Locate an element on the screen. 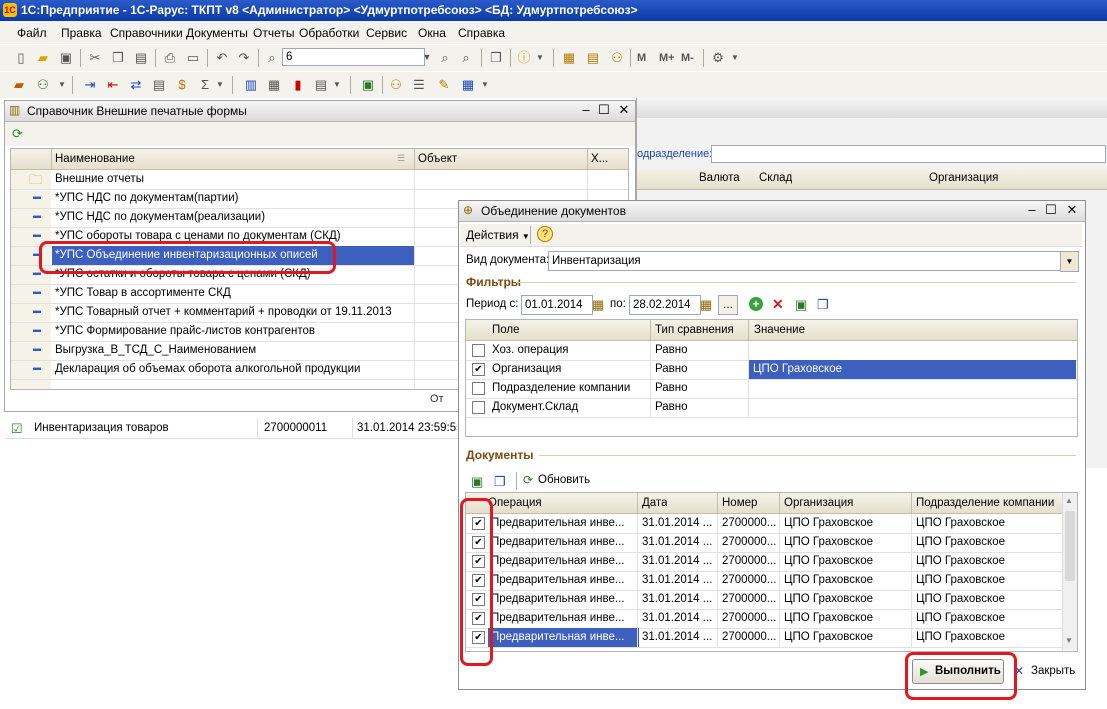 Image resolution: width=1107 pixels, height=709 pixels. sum-icon: Σ is located at coordinates (205, 85).